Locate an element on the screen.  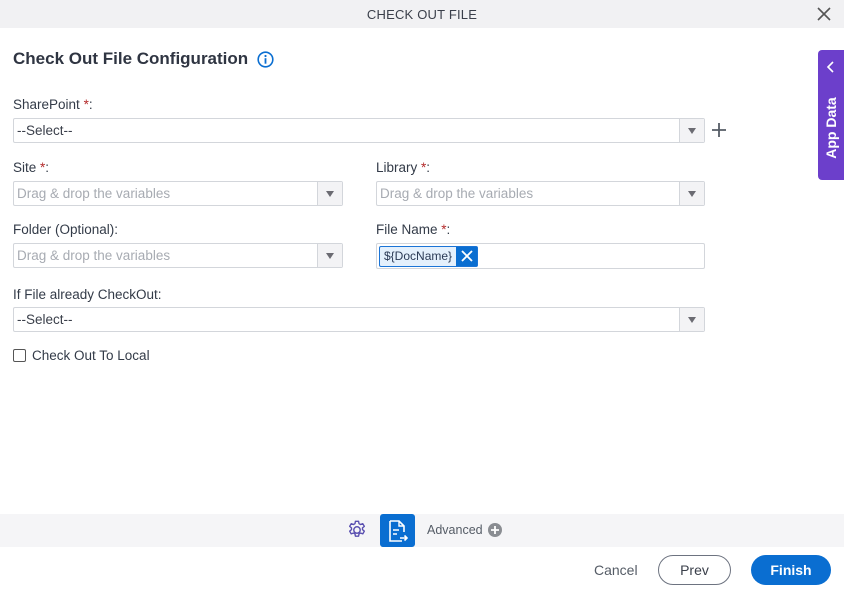
sharepoint-select: --Select-- is located at coordinates (359, 130).